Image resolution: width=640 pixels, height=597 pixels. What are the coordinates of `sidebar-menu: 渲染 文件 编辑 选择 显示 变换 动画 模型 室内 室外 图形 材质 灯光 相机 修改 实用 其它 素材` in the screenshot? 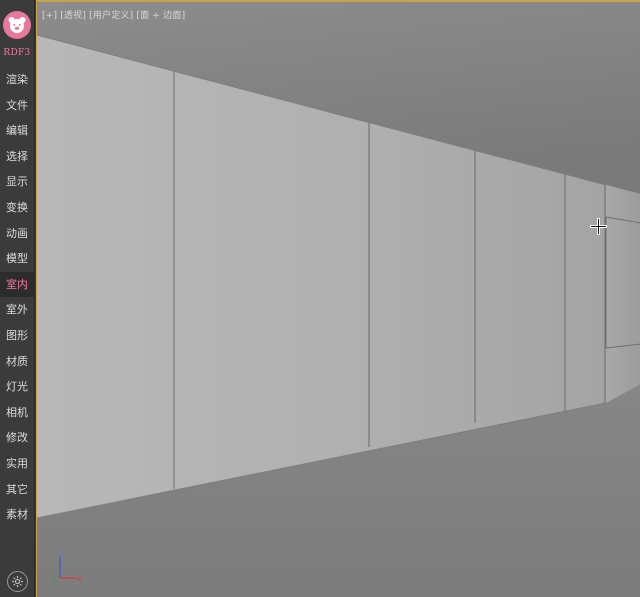 It's located at (17, 297).